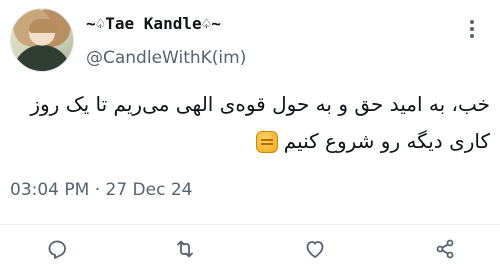 Image resolution: width=500 pixels, height=274 pixels. I want to click on fist-emoji-icon, so click(266, 141).